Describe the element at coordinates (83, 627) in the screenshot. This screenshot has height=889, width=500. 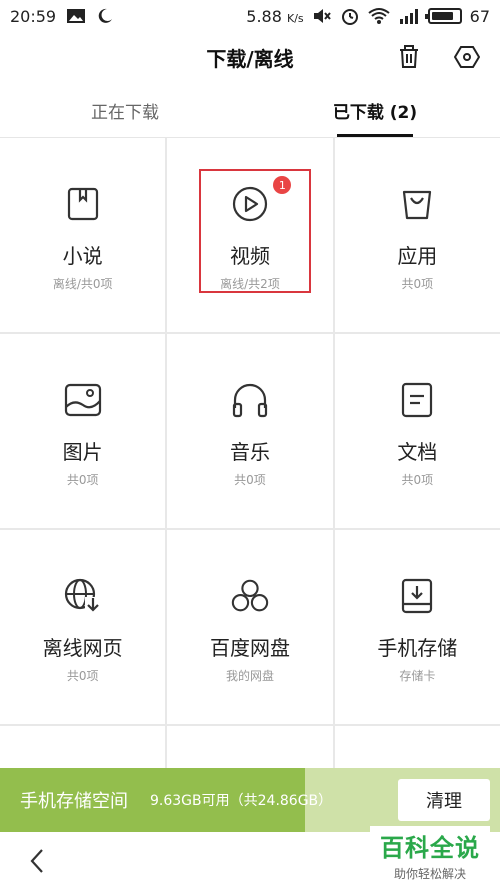
I see `category-offline-web: 离线网页 共0项` at that location.